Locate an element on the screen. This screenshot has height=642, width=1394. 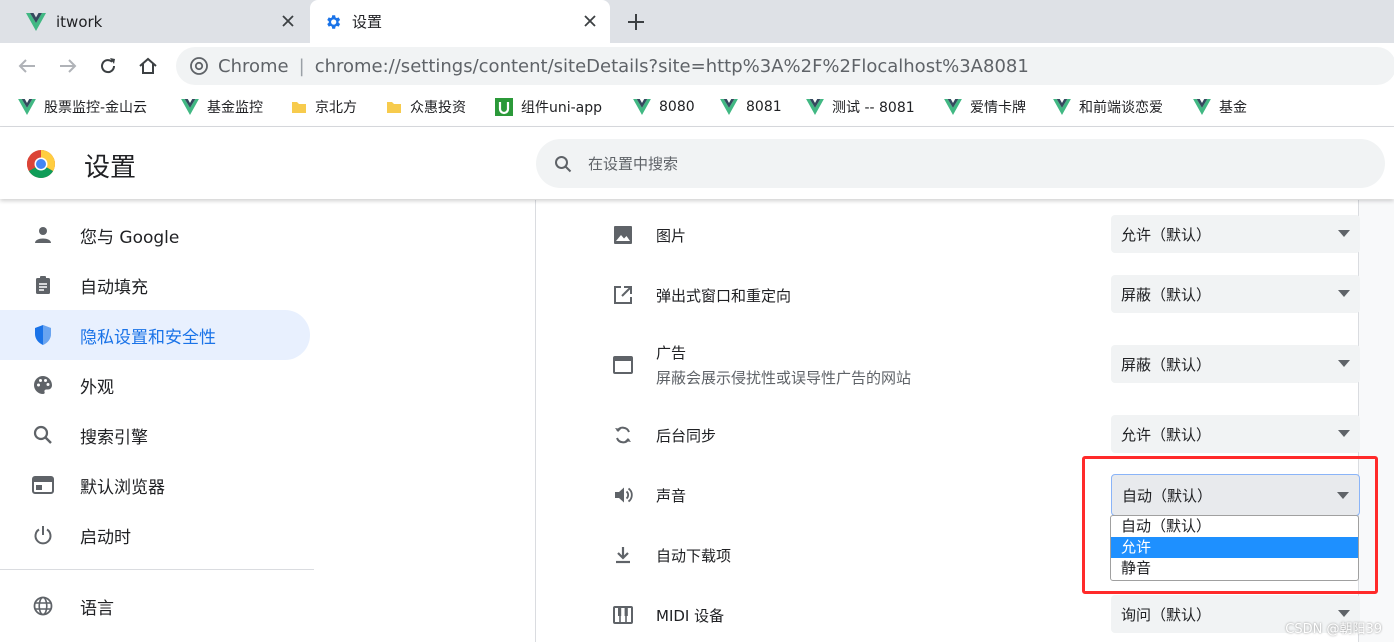
new-tab-button is located at coordinates (636, 22).